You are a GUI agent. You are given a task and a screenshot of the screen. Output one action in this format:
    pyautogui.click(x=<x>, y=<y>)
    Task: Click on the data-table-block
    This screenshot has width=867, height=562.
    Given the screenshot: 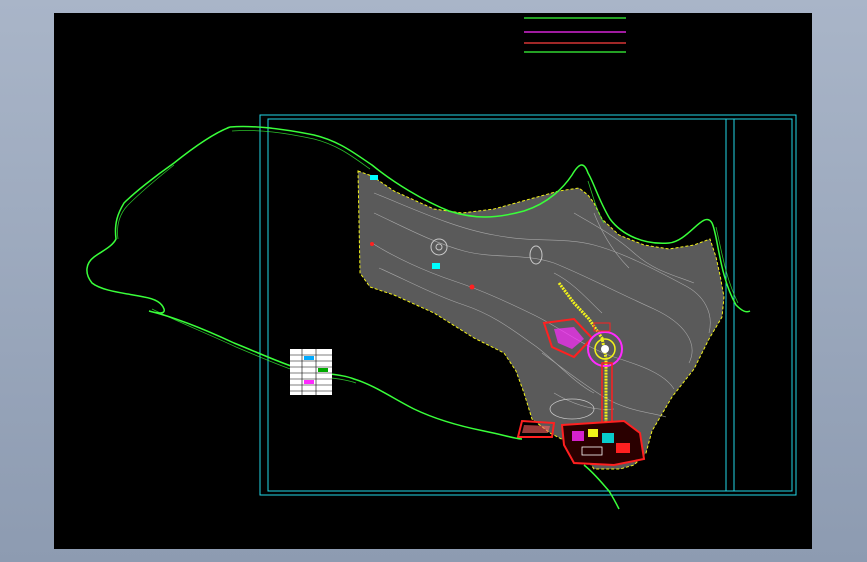 What is the action you would take?
    pyautogui.click(x=311, y=372)
    